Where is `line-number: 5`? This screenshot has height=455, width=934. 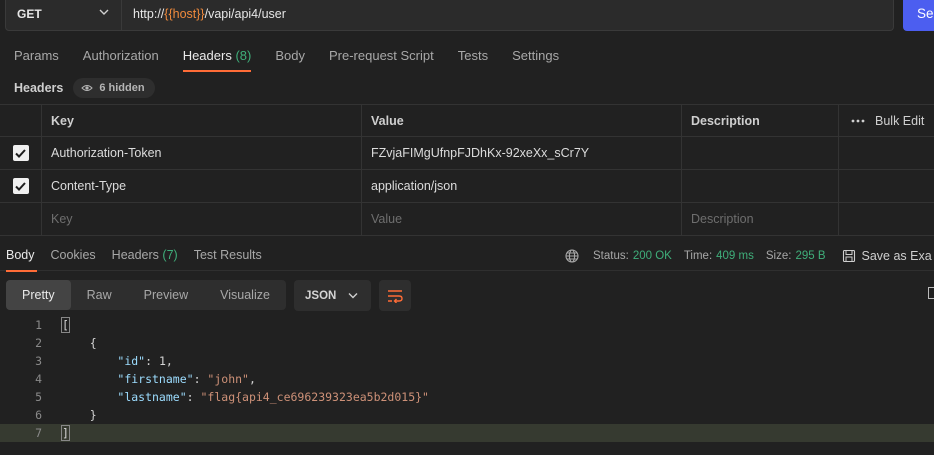 line-number: 5 is located at coordinates (38, 397).